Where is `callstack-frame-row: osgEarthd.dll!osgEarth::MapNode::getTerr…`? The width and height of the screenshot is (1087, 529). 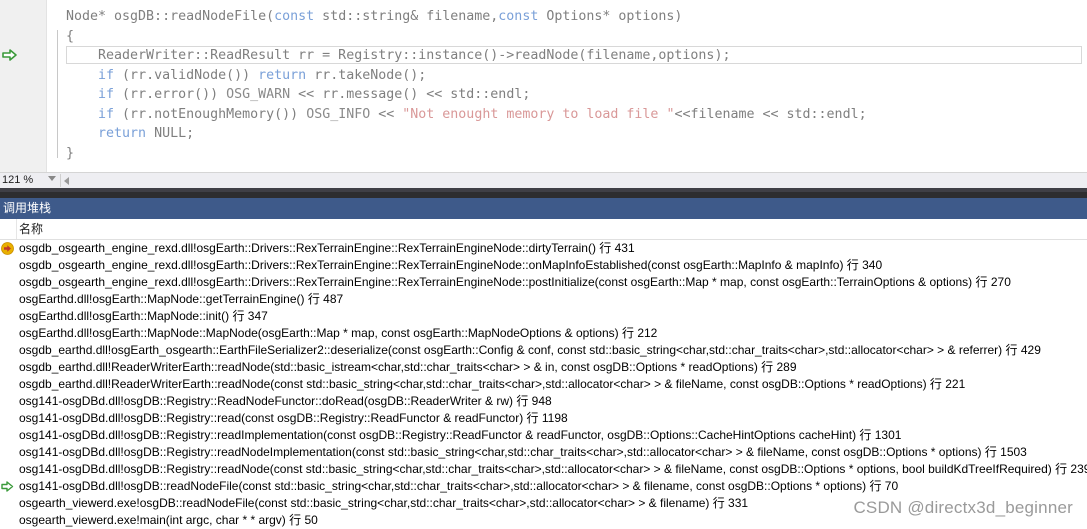
callstack-frame-row: osgEarthd.dll!osgEarth::MapNode::getTerr… is located at coordinates (543, 299).